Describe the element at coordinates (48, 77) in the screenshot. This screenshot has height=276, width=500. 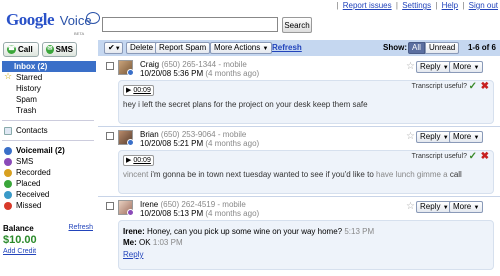
I see `sidebar-item-starred: ☆ Starred` at that location.